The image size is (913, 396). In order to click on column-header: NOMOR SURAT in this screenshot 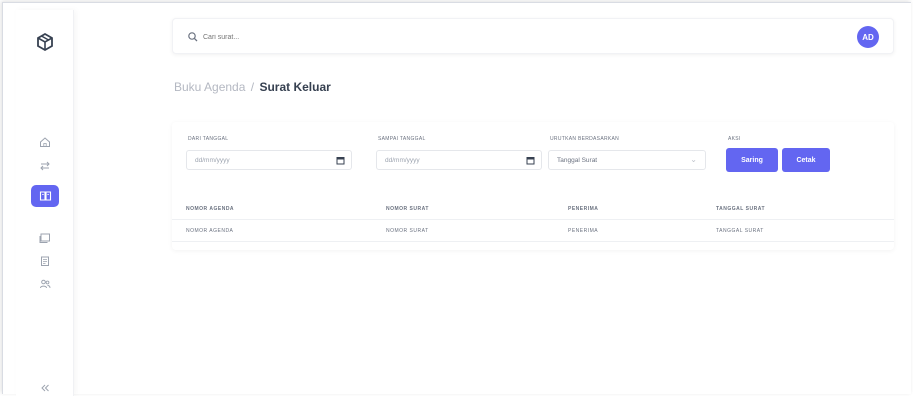, I will do `click(407, 209)`.